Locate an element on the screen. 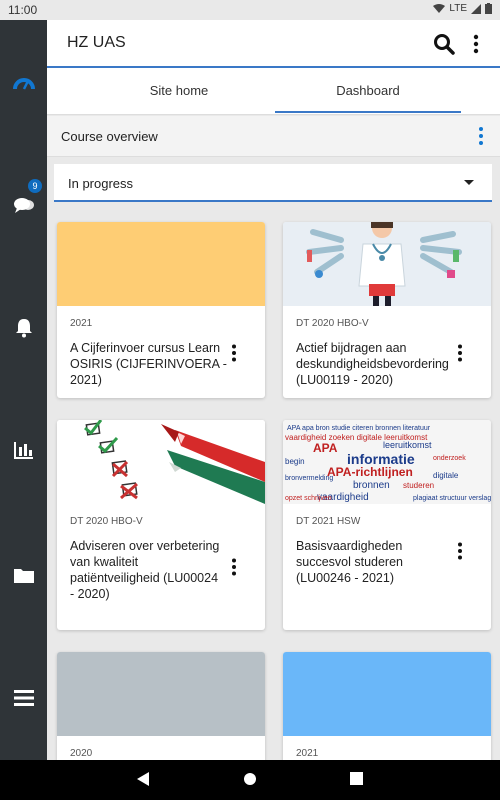 This screenshot has width=500, height=800. hamburger-menu-icon is located at coordinates (23, 698).